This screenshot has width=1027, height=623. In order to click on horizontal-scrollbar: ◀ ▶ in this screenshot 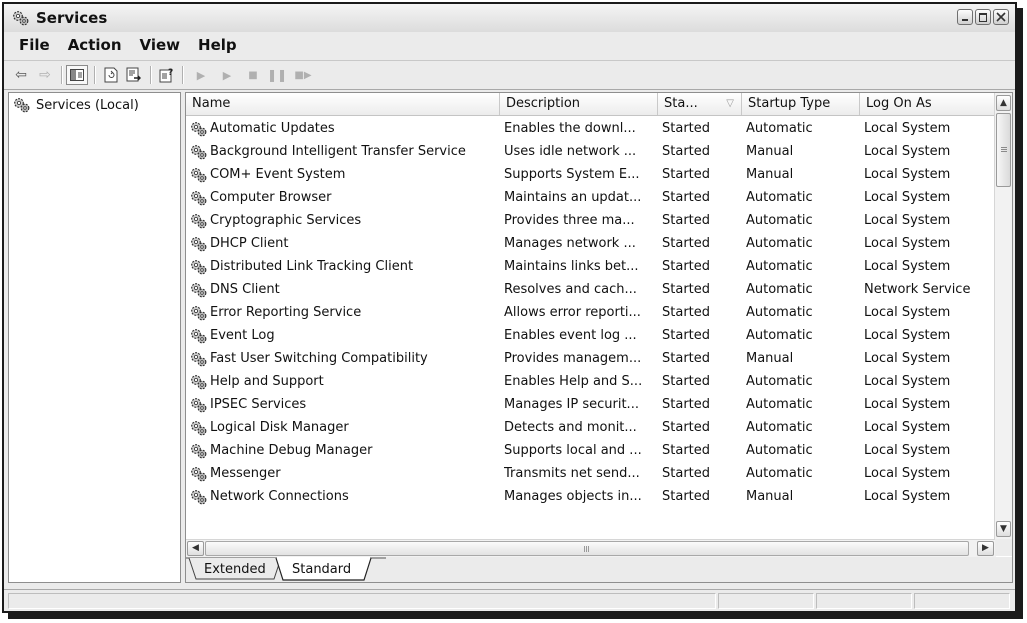, I will do `click(591, 548)`.